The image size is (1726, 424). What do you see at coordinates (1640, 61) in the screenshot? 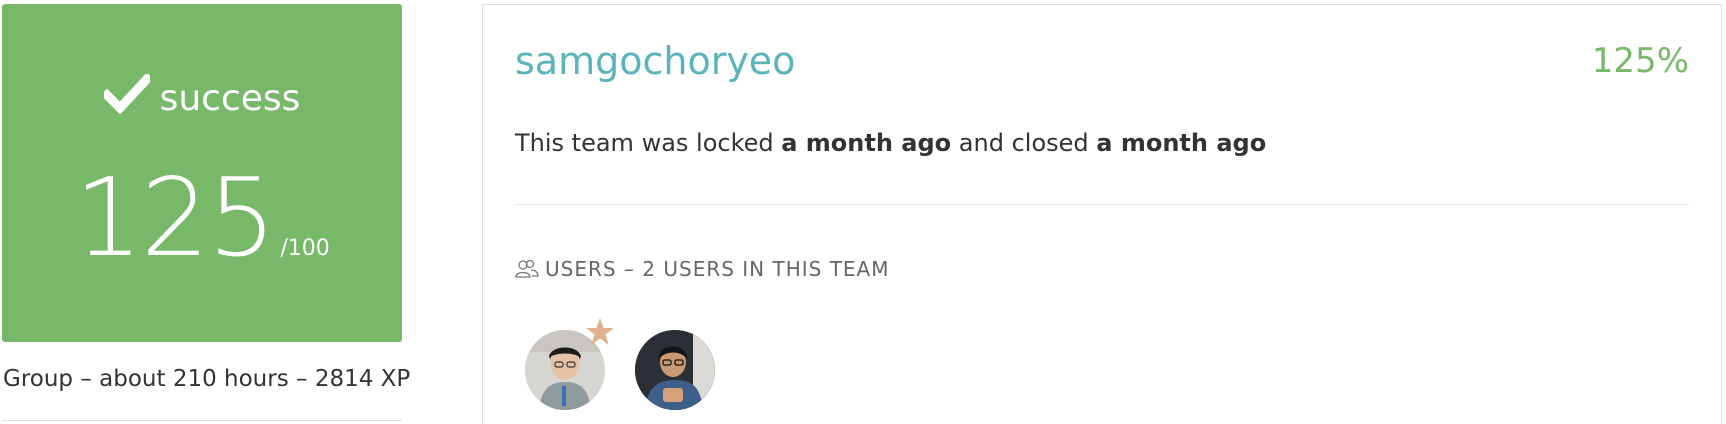
I see `team-percent: 125%` at bounding box center [1640, 61].